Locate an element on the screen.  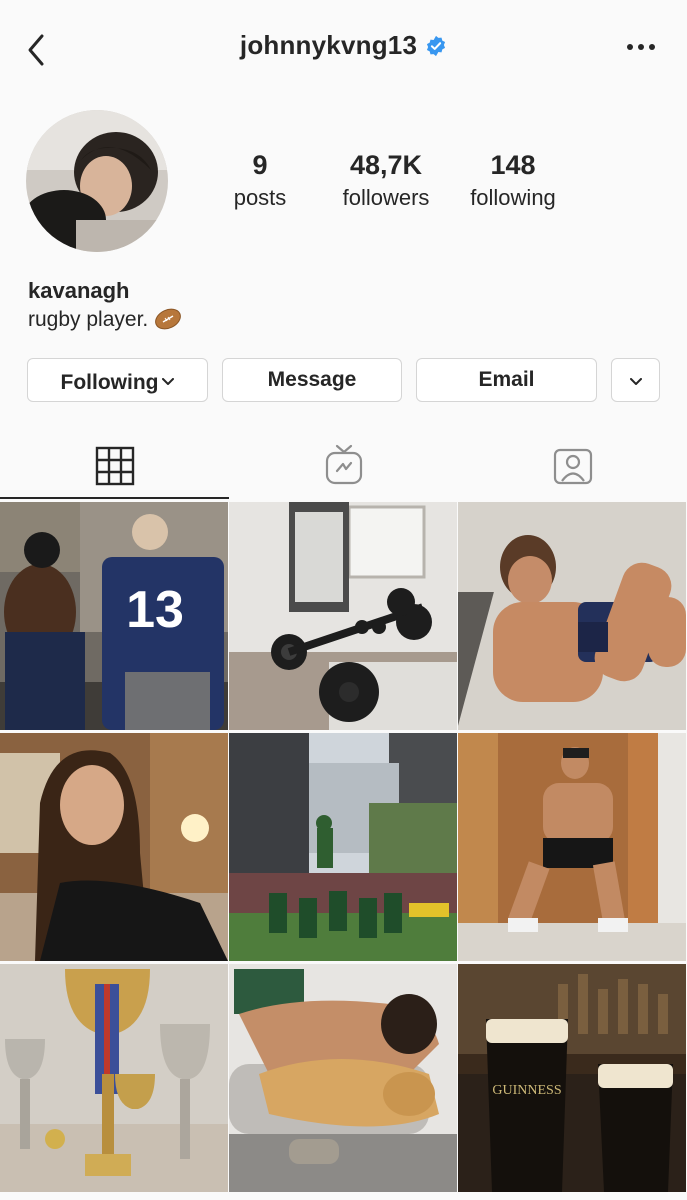
post-thumbnail: 13 is located at coordinates (114, 616).